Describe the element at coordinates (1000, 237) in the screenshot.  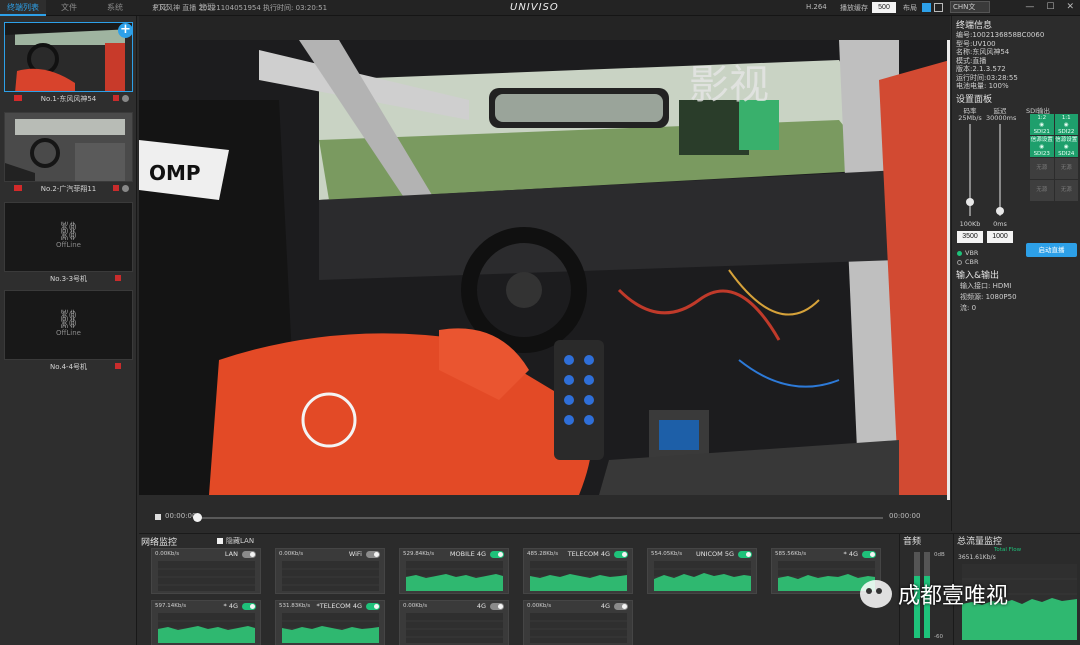
I see `latency-input` at that location.